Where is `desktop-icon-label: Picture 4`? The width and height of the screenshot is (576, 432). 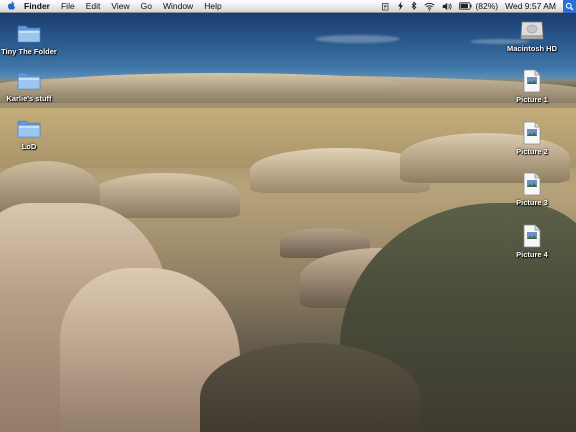
desktop-icon-label: Picture 4 is located at coordinates (532, 254).